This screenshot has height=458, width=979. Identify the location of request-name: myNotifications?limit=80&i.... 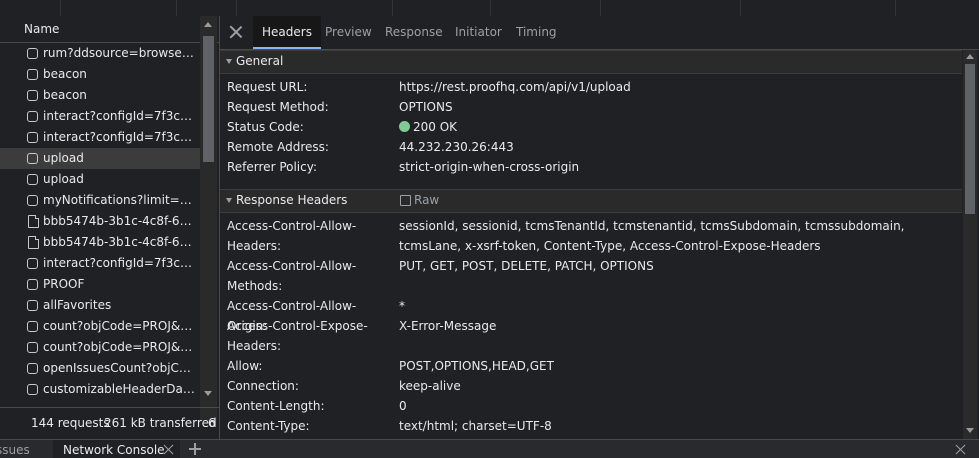
(120, 200).